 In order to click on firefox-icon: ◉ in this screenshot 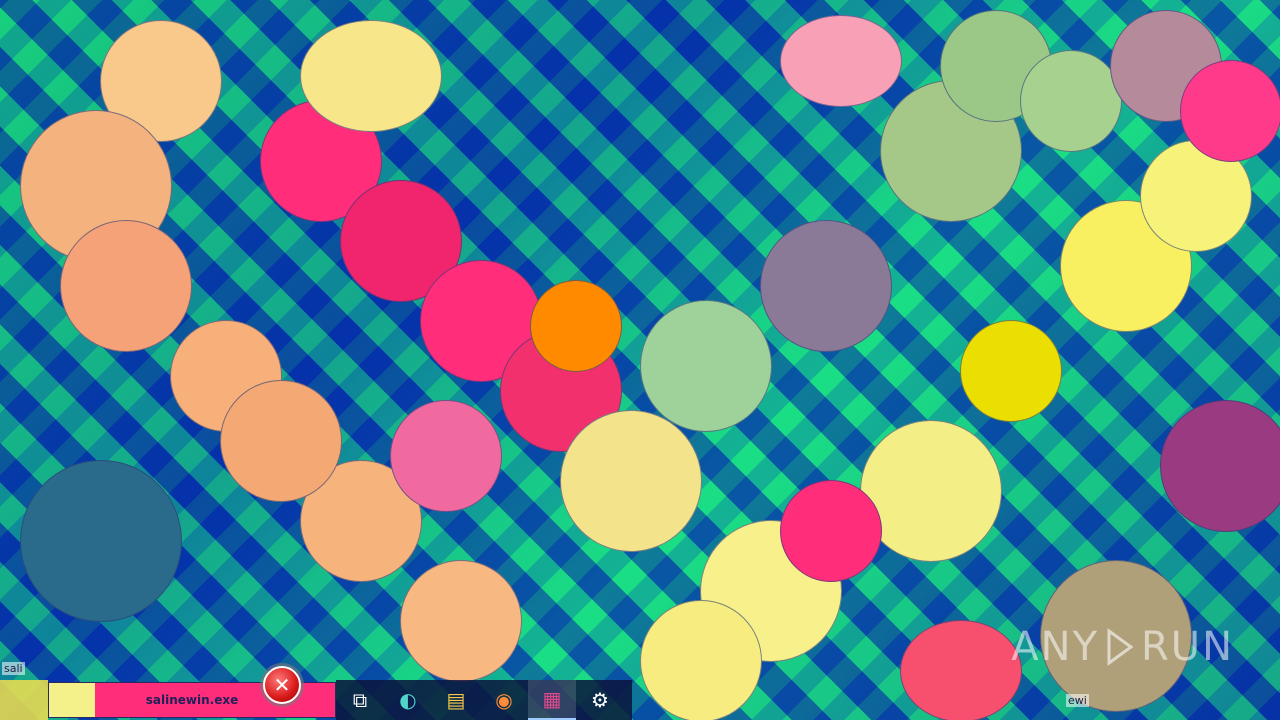, I will do `click(504, 700)`.